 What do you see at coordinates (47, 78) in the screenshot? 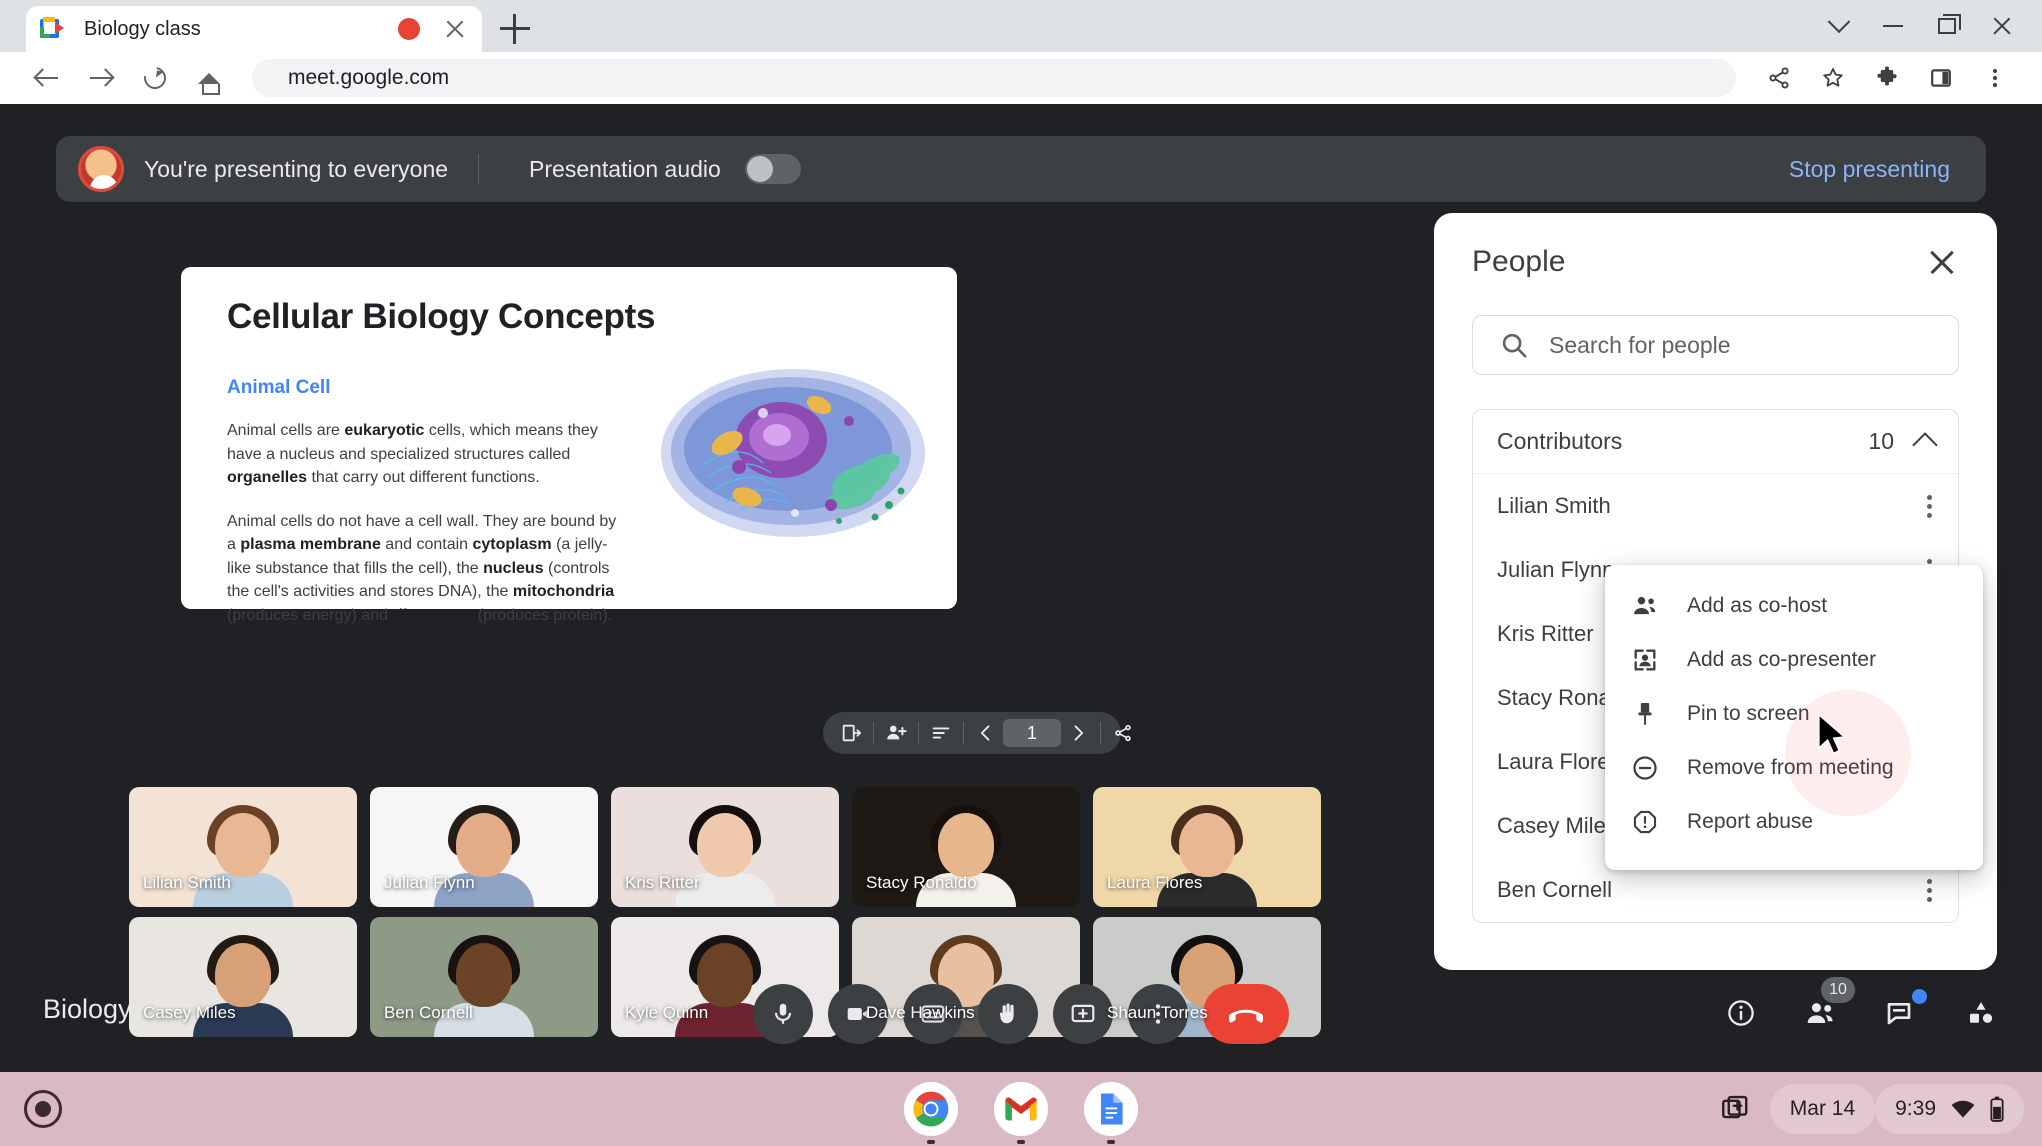
I see `back-arrow-icon` at bounding box center [47, 78].